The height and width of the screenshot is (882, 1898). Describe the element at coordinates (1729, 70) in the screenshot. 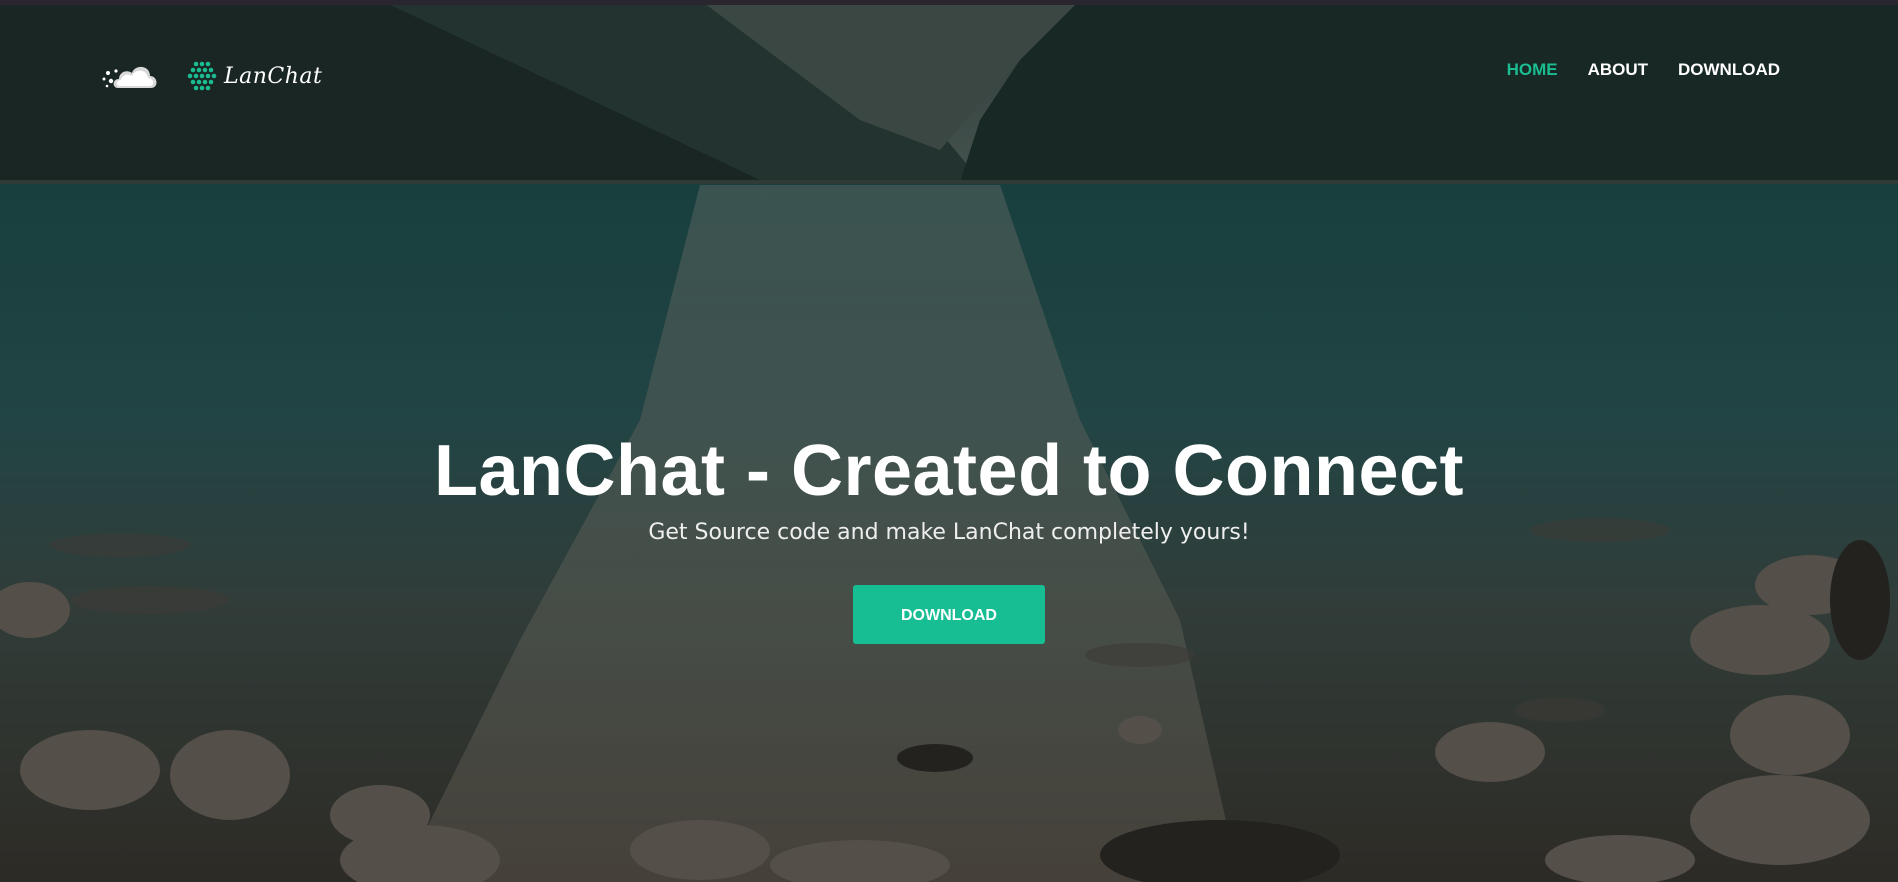

I see `nav-item-download: DOWNLOAD` at that location.